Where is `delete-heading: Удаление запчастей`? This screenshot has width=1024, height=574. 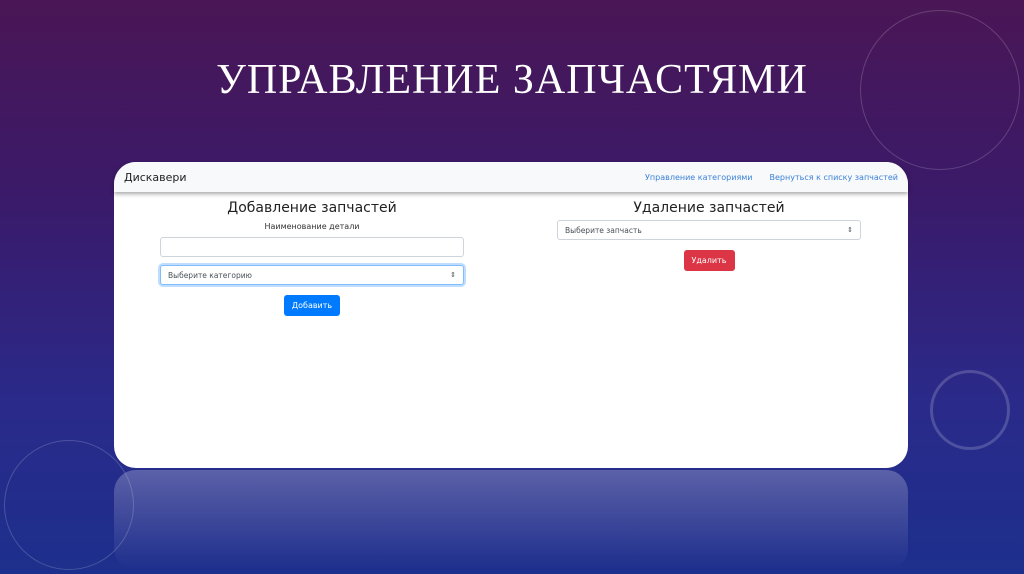 delete-heading: Удаление запчастей is located at coordinates (709, 208).